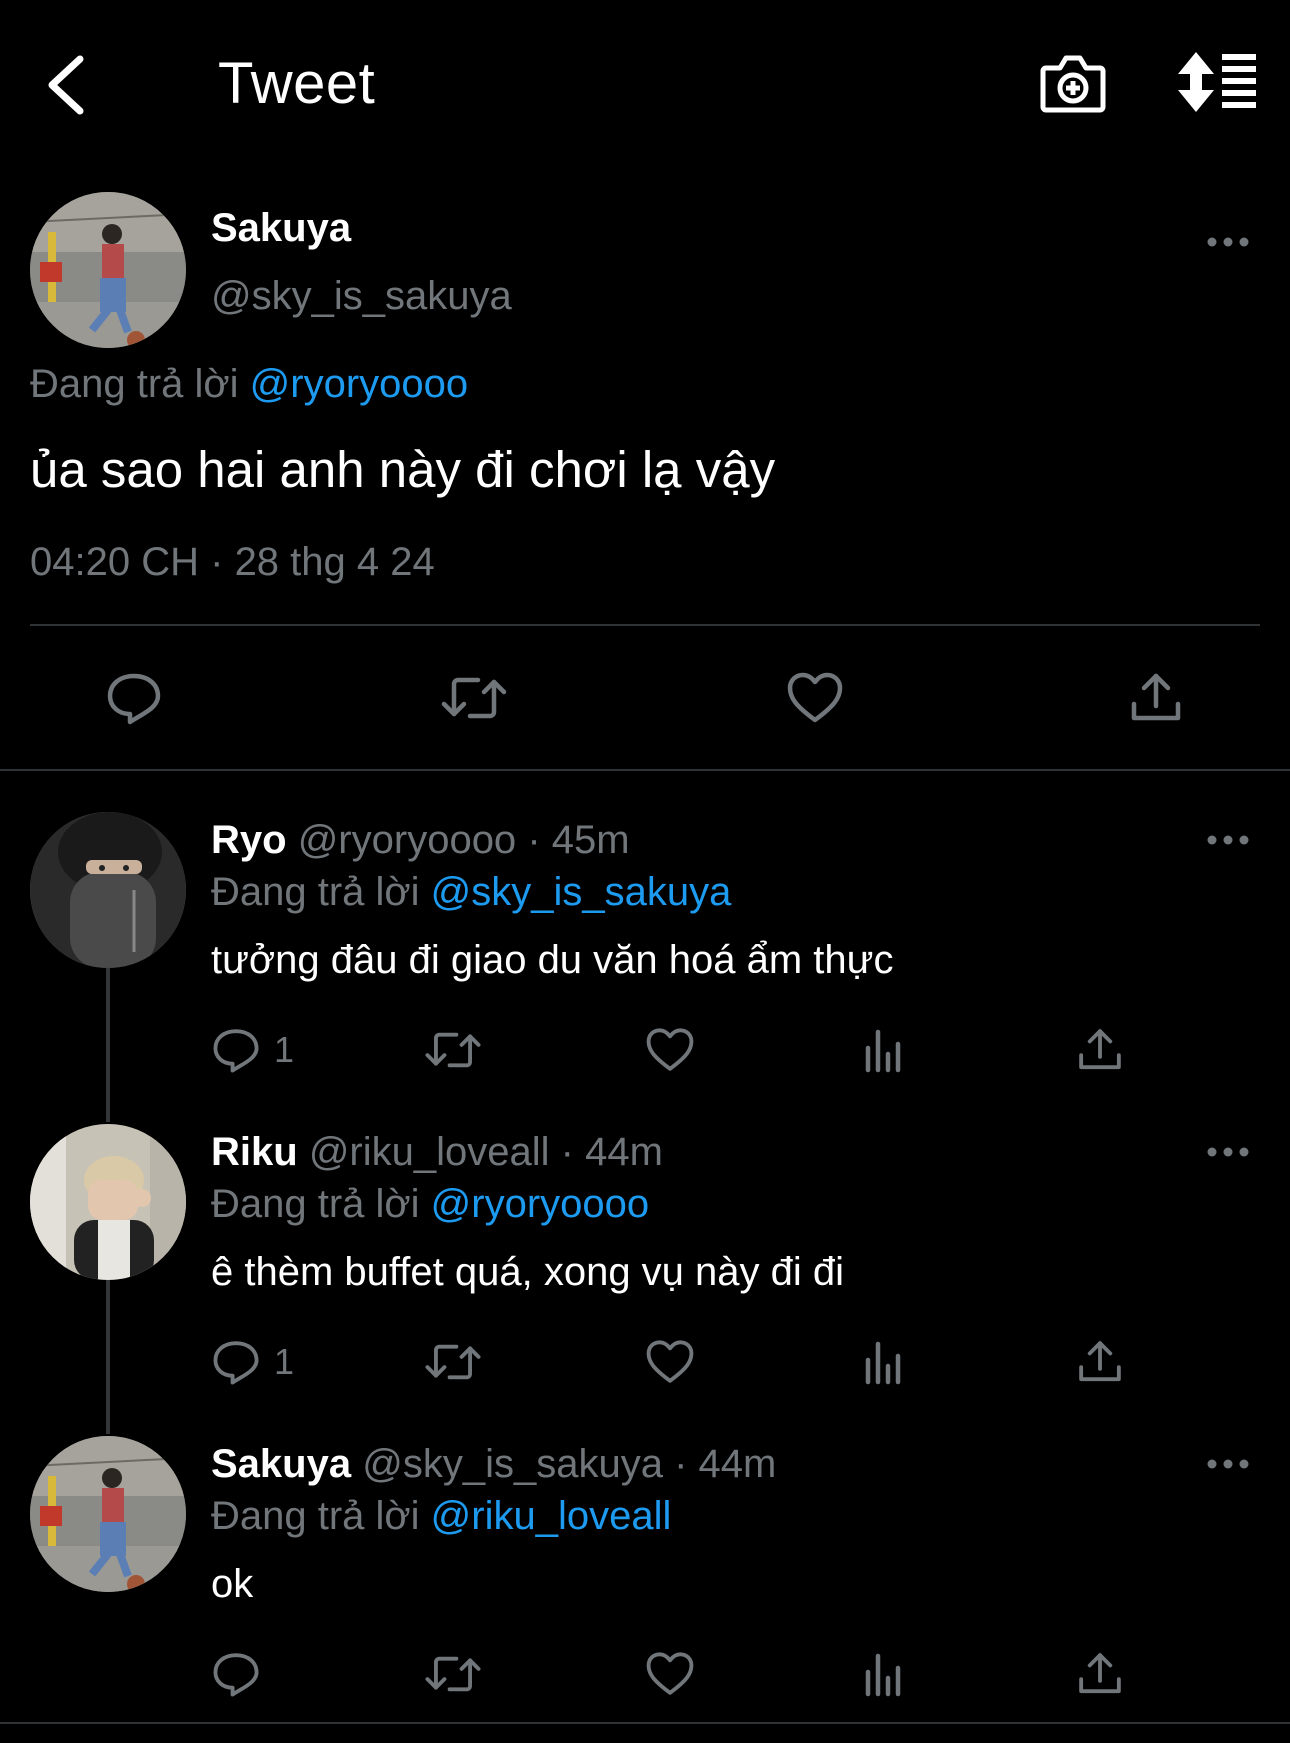 The width and height of the screenshot is (1290, 1743). Describe the element at coordinates (591, 840) in the screenshot. I see `reply-age: 45m` at that location.